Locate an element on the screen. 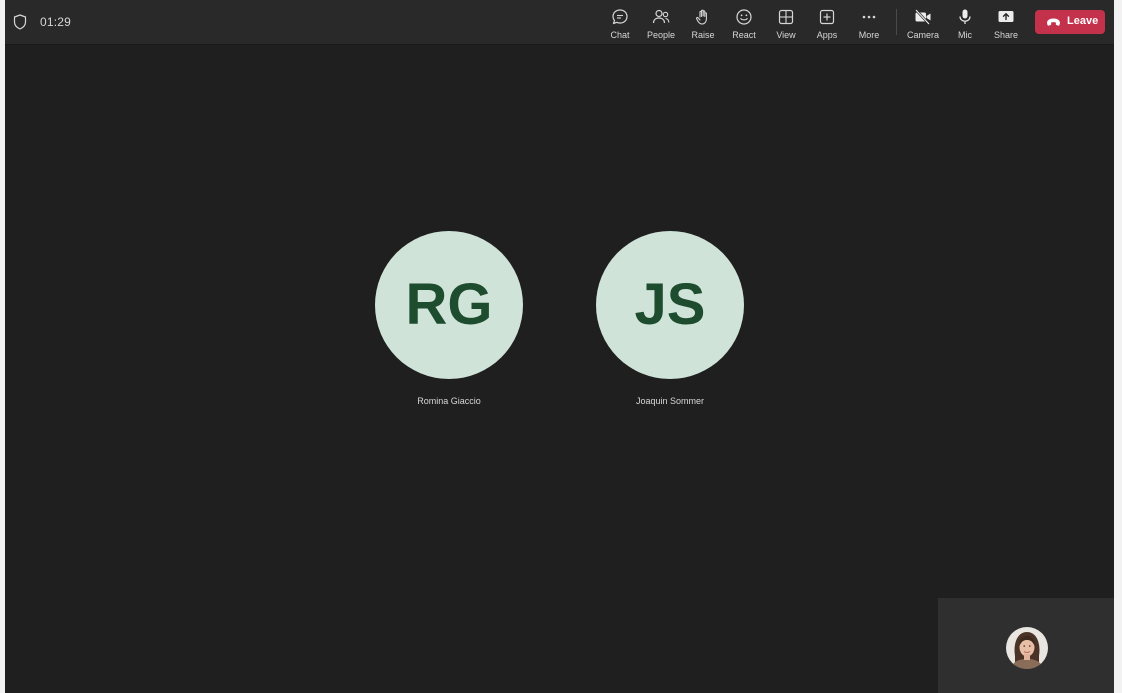 The image size is (1122, 693). participant-name: Romina Giaccio is located at coordinates (449, 401).